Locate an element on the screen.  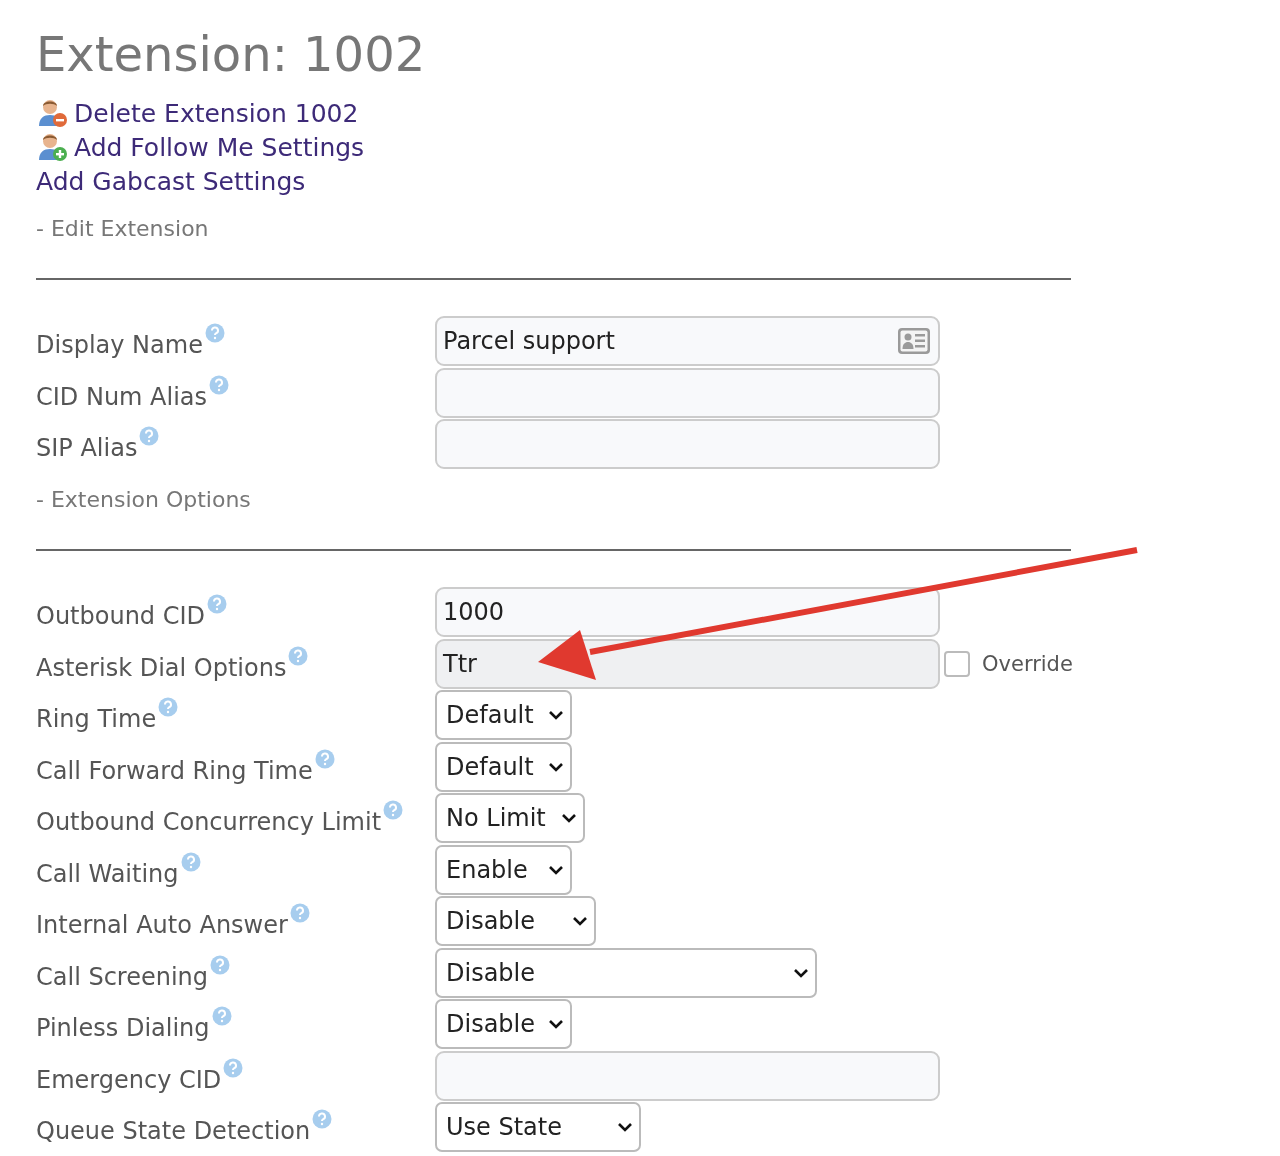
override-label: Override is located at coordinates (1027, 663).